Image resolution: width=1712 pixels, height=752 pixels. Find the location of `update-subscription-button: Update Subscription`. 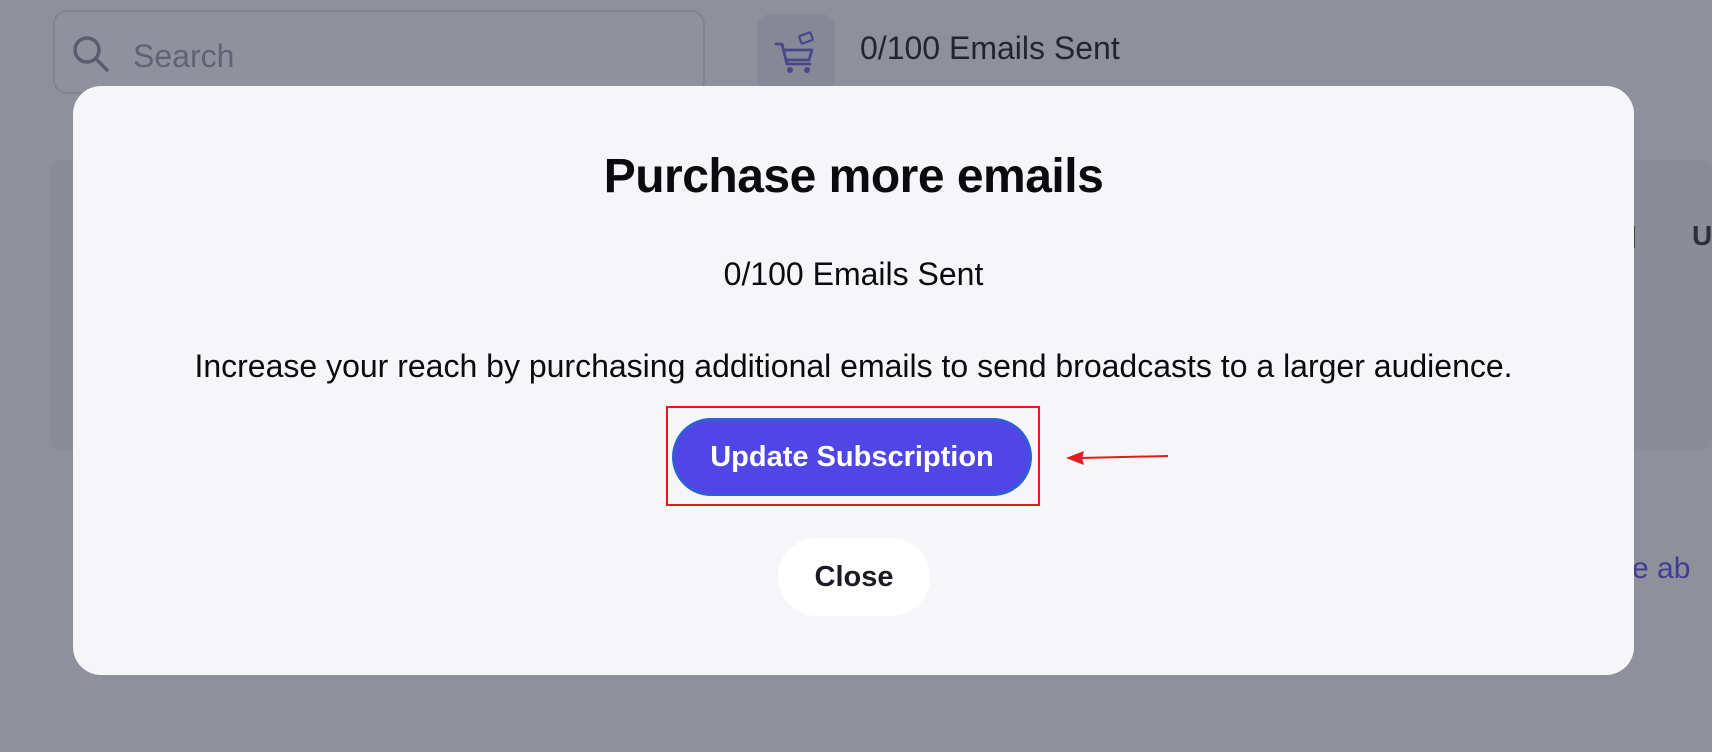

update-subscription-button: Update Subscription is located at coordinates (852, 457).